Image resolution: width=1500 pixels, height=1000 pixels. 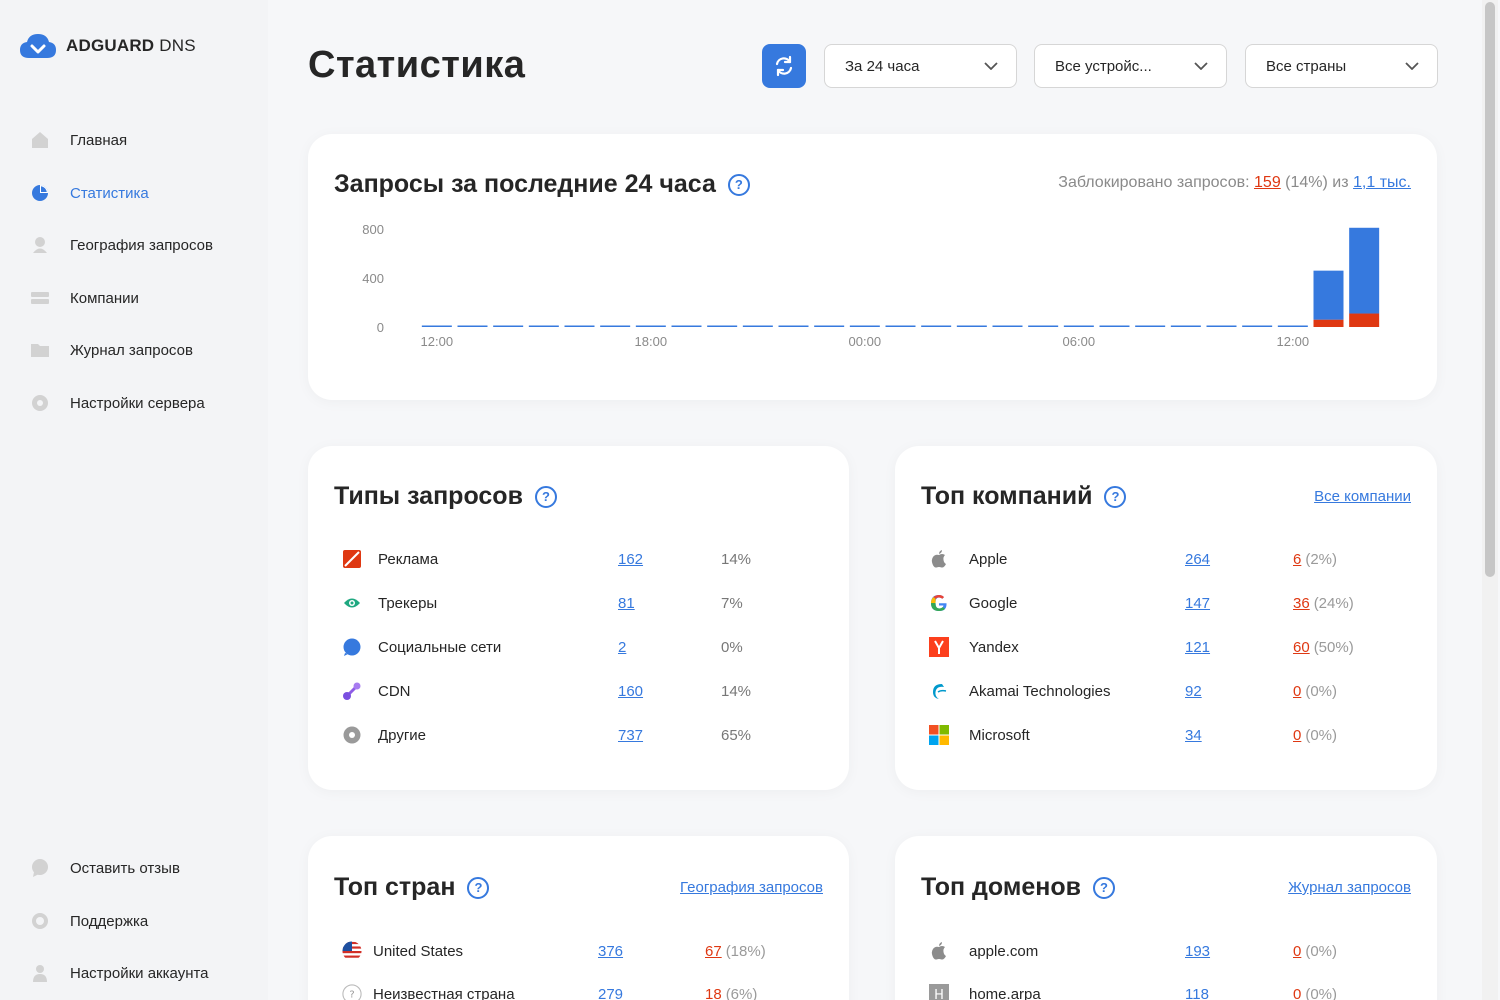 I want to click on sidebar-item-companies: Компании, so click(x=84, y=298).